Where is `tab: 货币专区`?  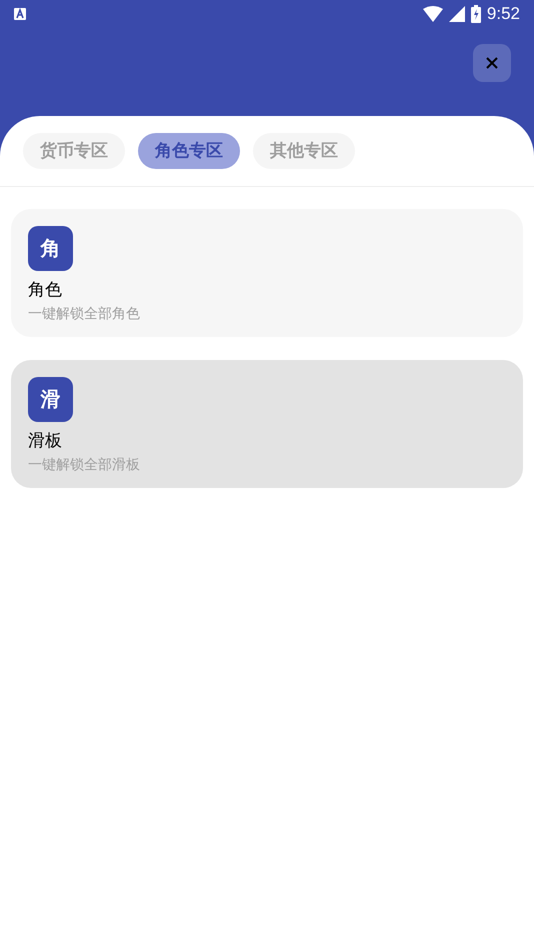 tab: 货币专区 is located at coordinates (74, 151).